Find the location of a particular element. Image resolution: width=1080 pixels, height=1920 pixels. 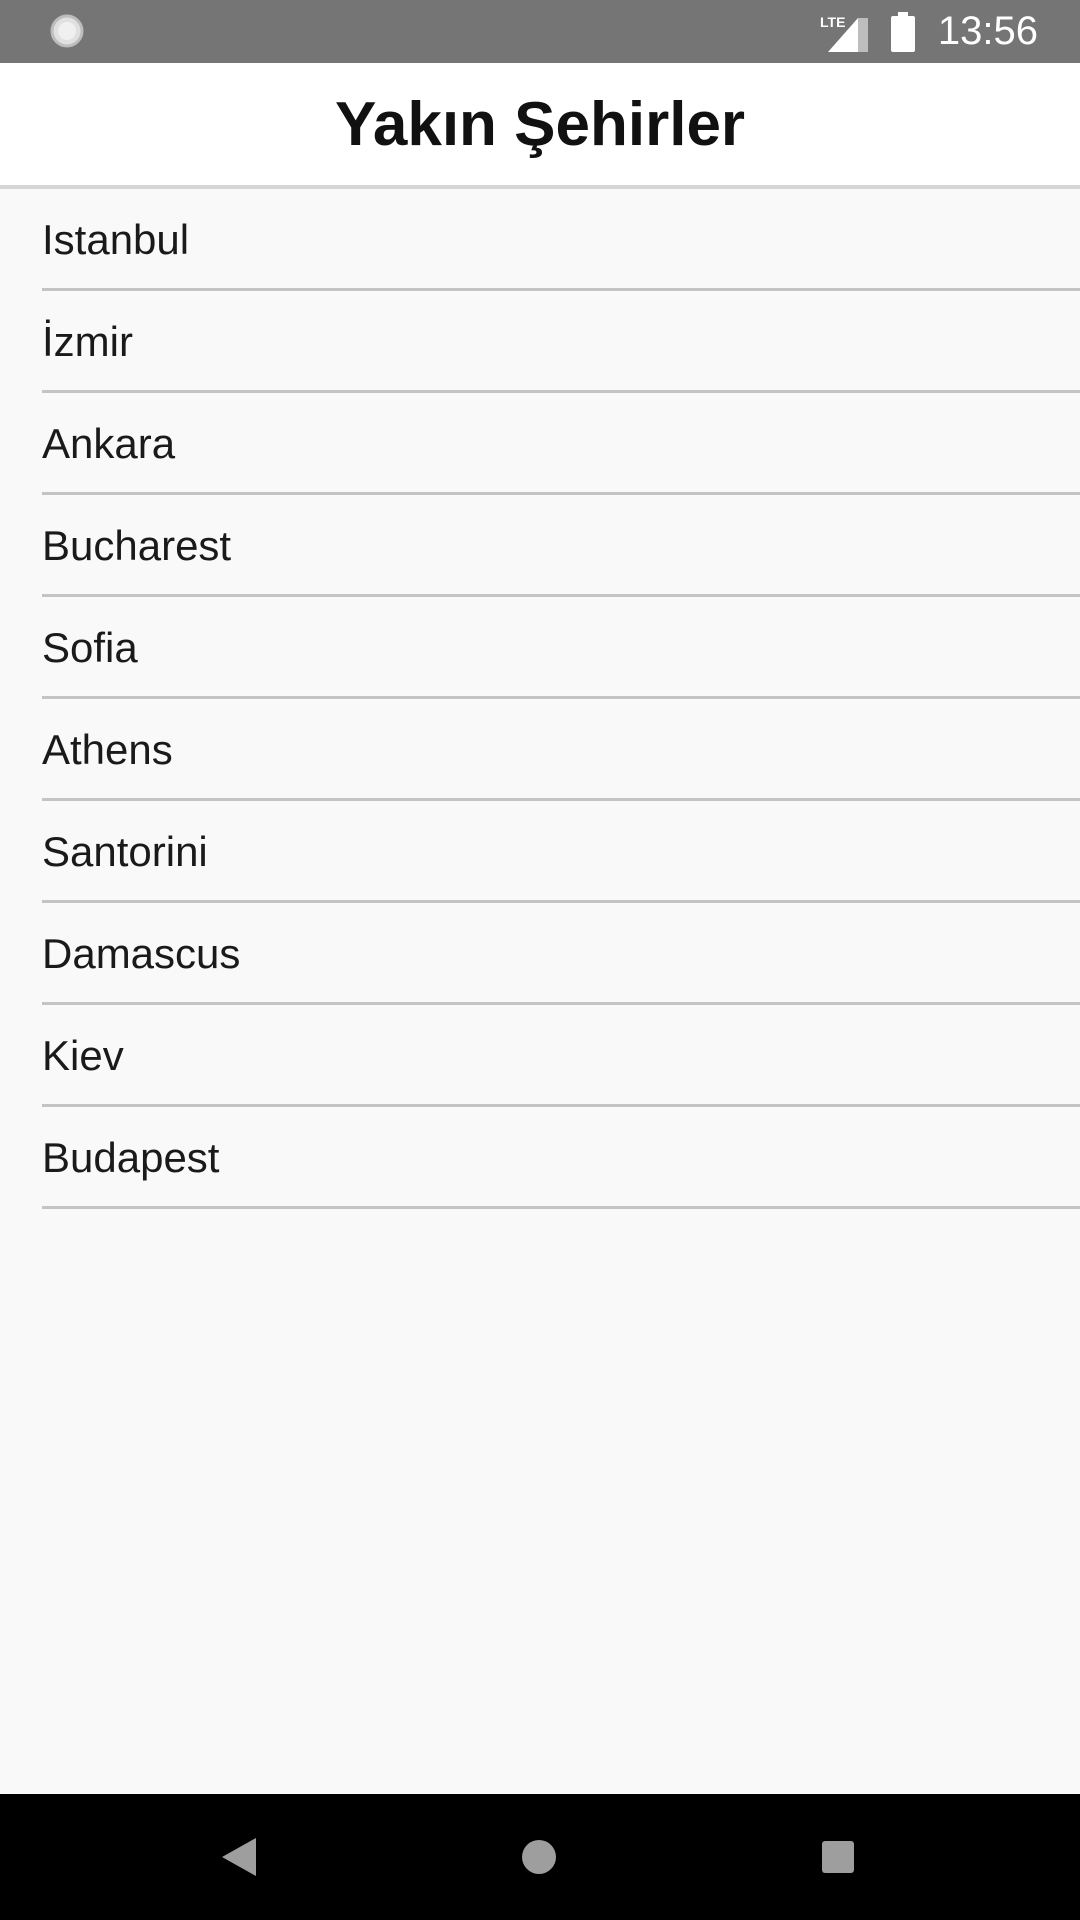

list-item-city: Santorini is located at coordinates (561, 852).